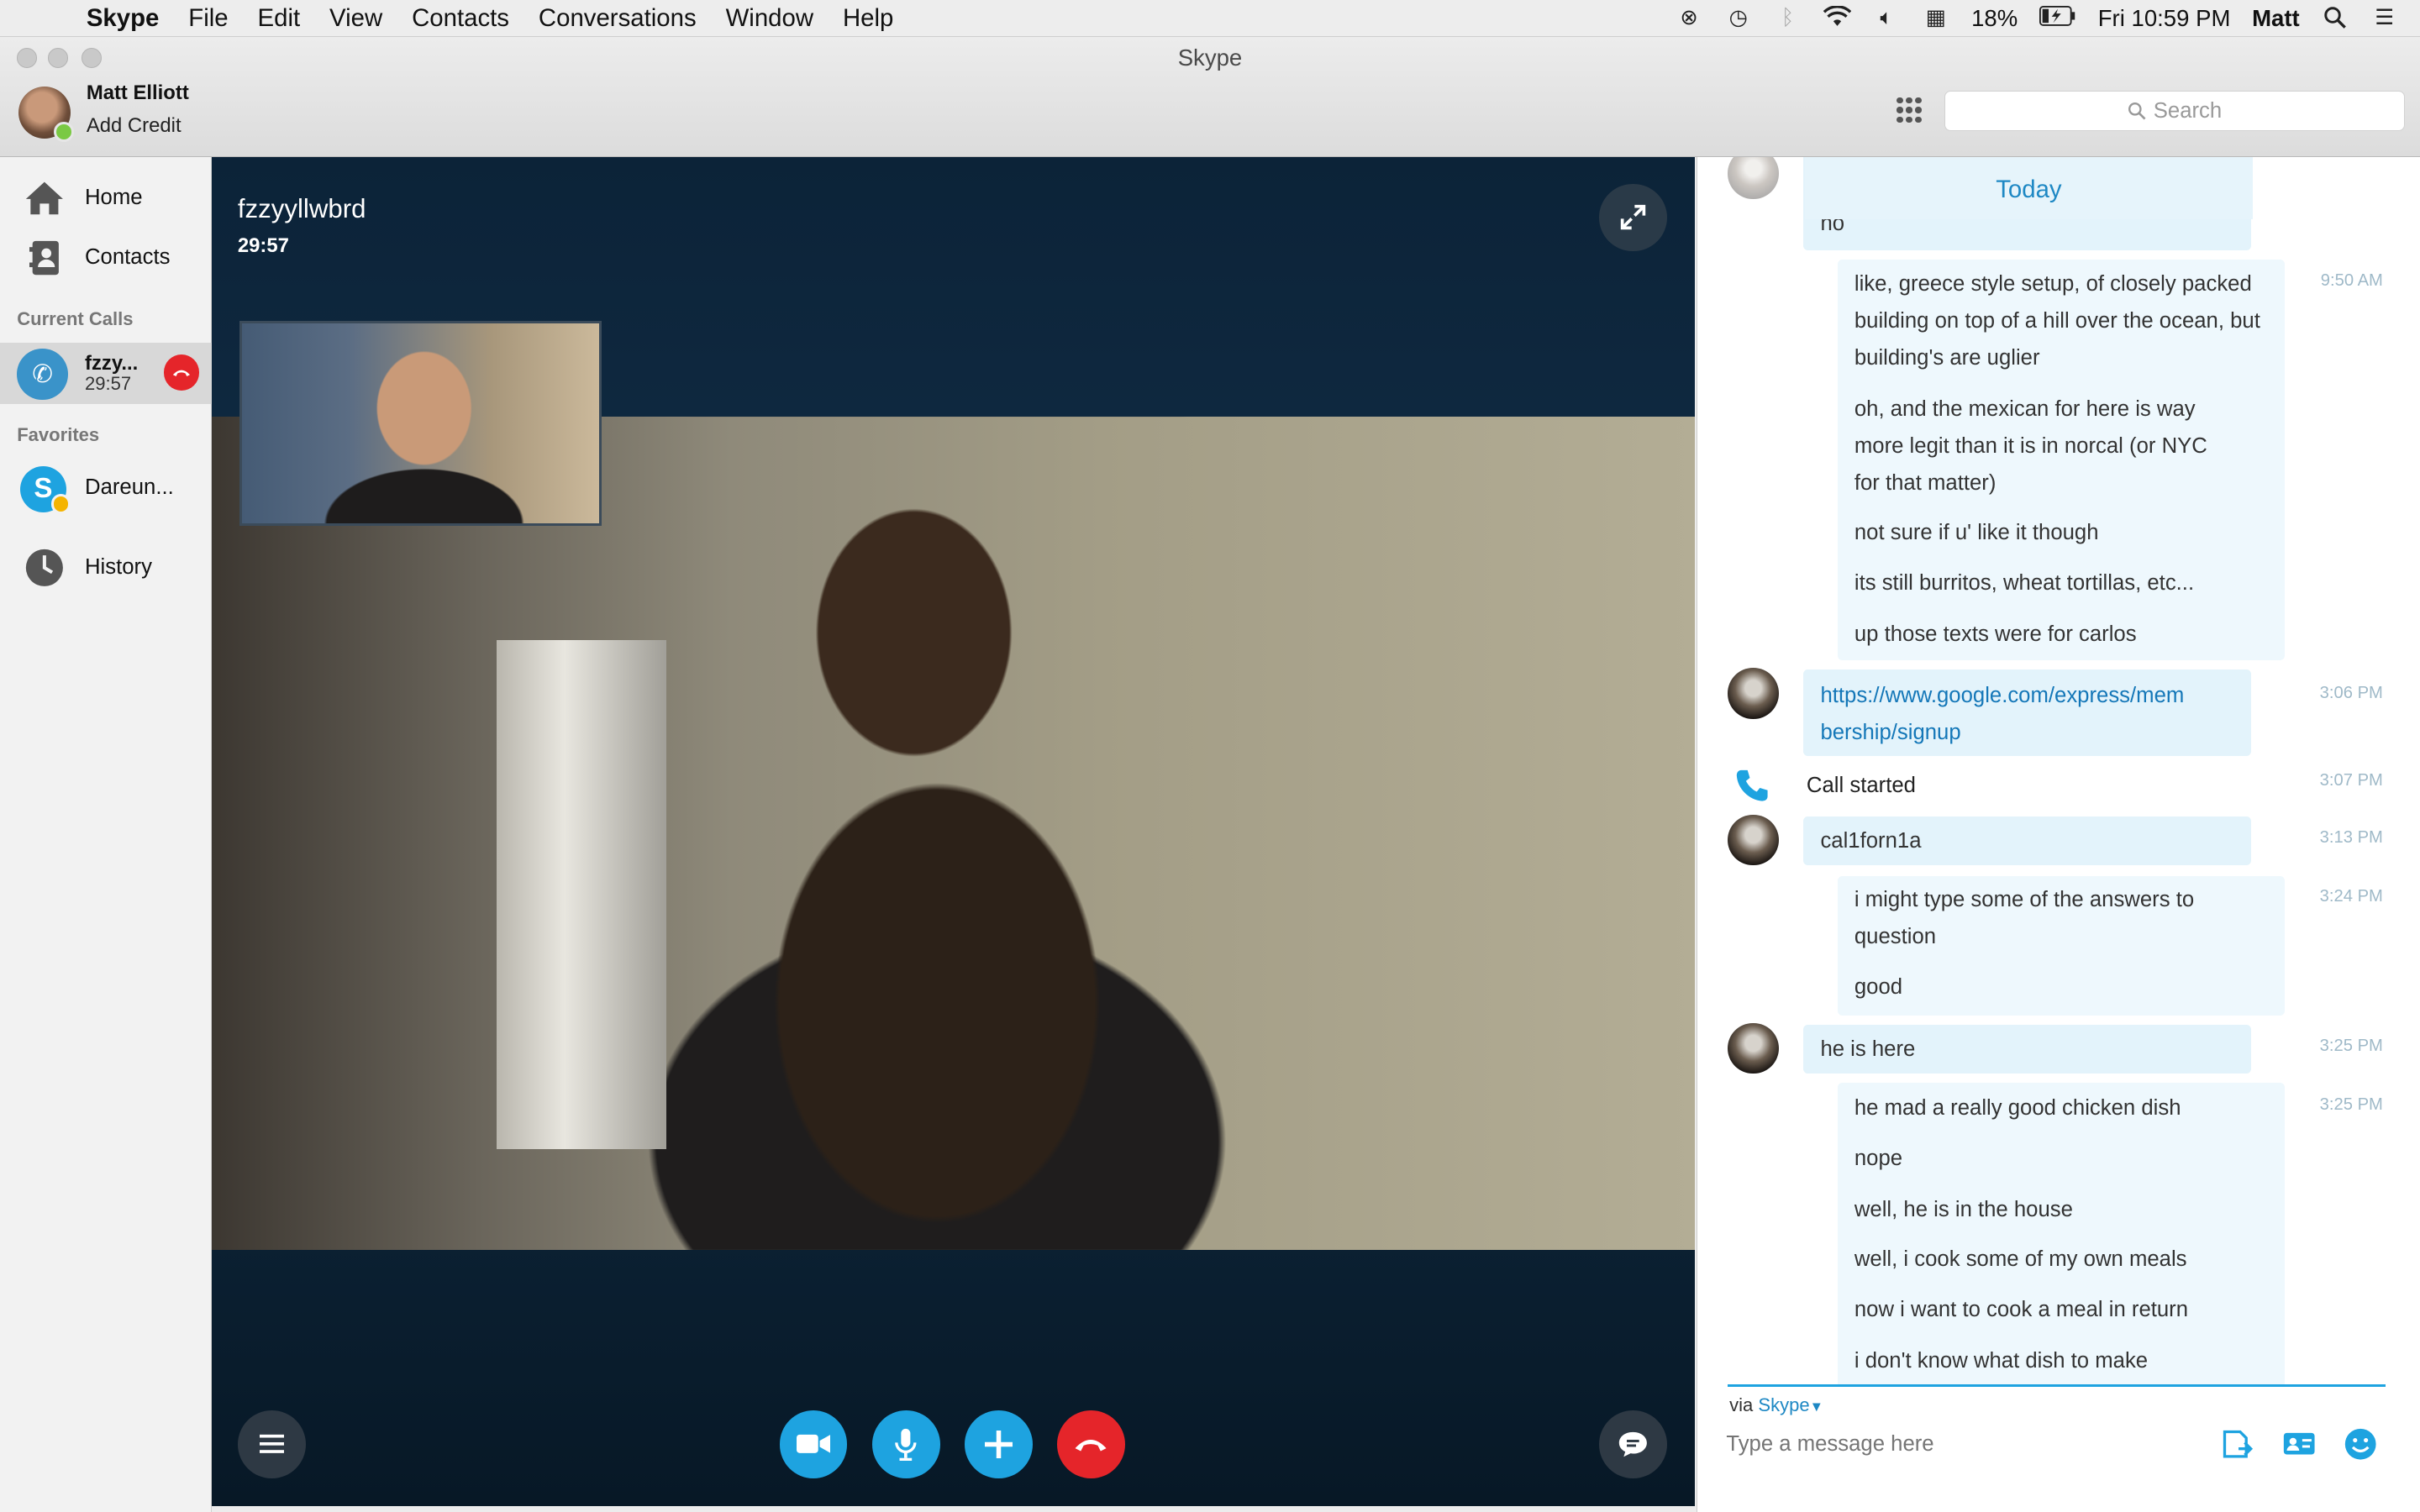 This screenshot has height=1512, width=2420. I want to click on message-timestamp: 3:24 PM, so click(2351, 896).